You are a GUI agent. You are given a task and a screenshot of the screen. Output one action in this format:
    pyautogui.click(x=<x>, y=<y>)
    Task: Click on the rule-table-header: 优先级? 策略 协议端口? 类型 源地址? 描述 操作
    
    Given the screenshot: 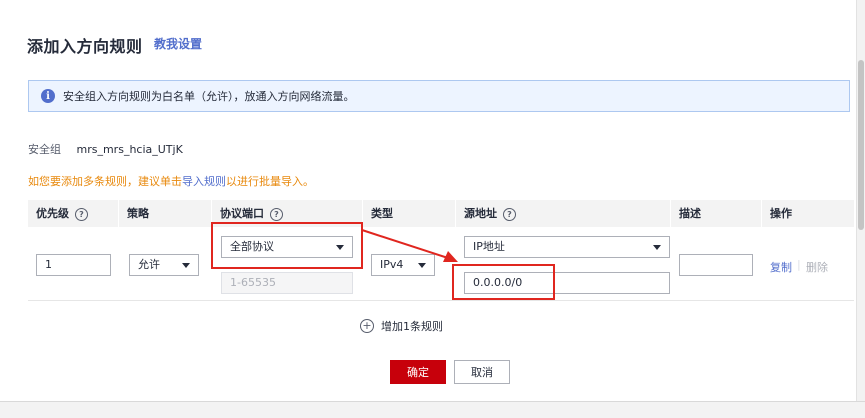 What is the action you would take?
    pyautogui.click(x=441, y=213)
    